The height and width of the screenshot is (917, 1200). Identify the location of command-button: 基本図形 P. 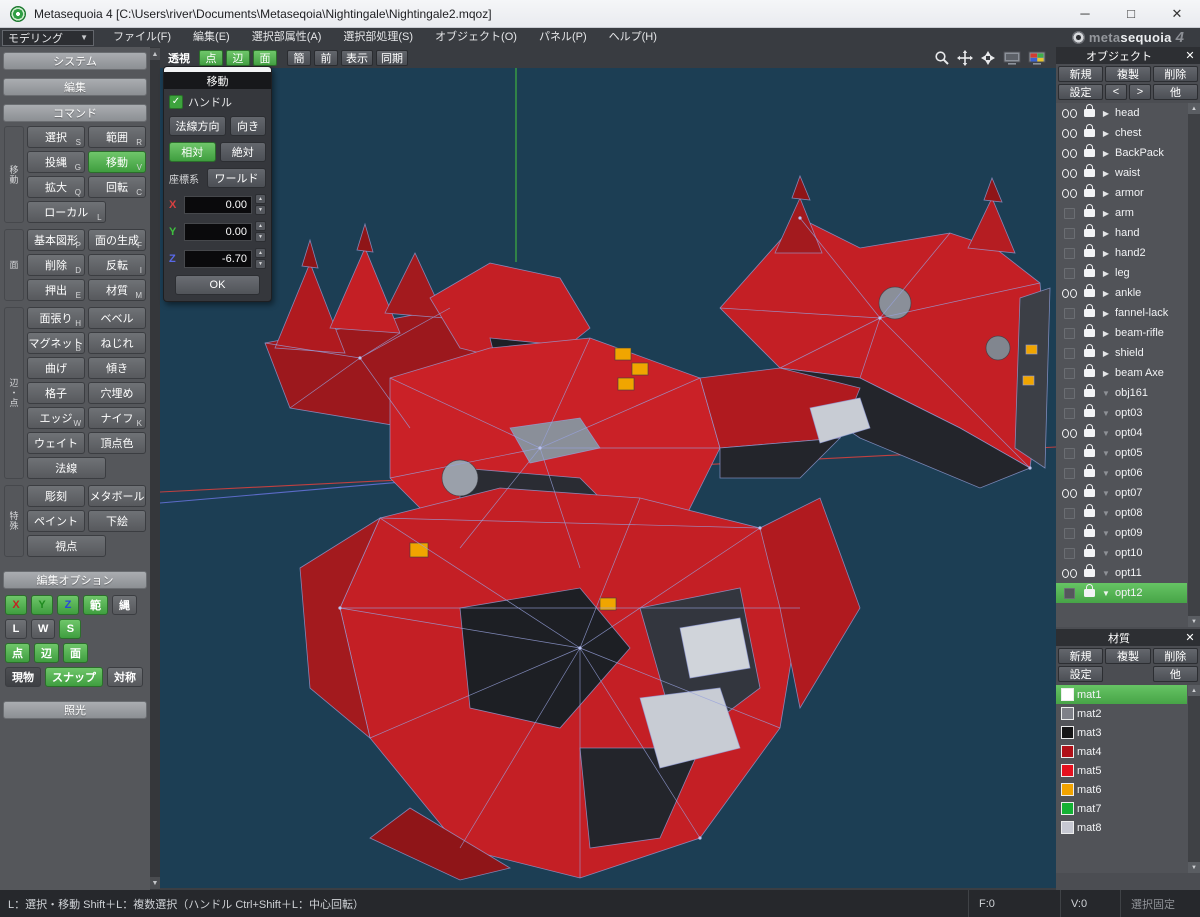
(56, 240).